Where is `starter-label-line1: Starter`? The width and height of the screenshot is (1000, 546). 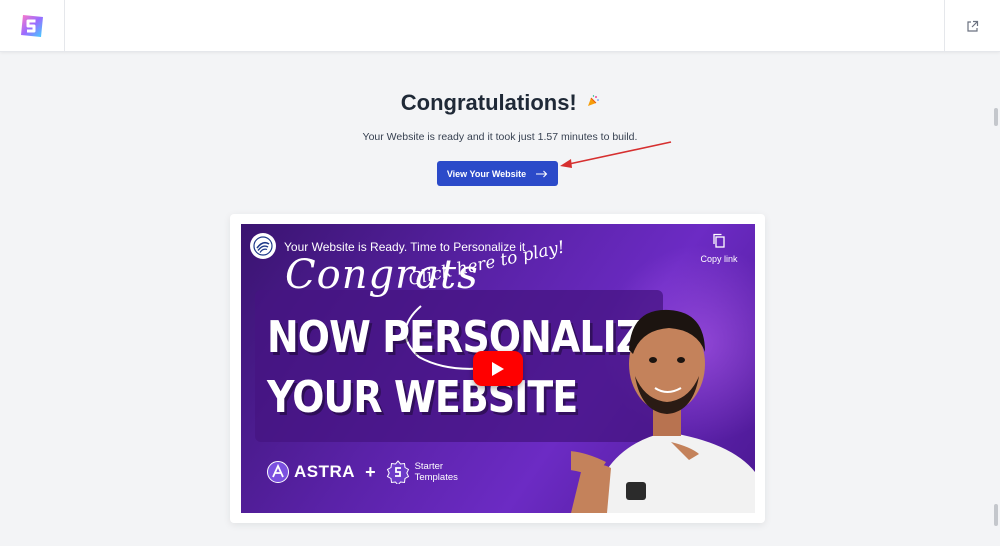 starter-label-line1: Starter is located at coordinates (429, 466).